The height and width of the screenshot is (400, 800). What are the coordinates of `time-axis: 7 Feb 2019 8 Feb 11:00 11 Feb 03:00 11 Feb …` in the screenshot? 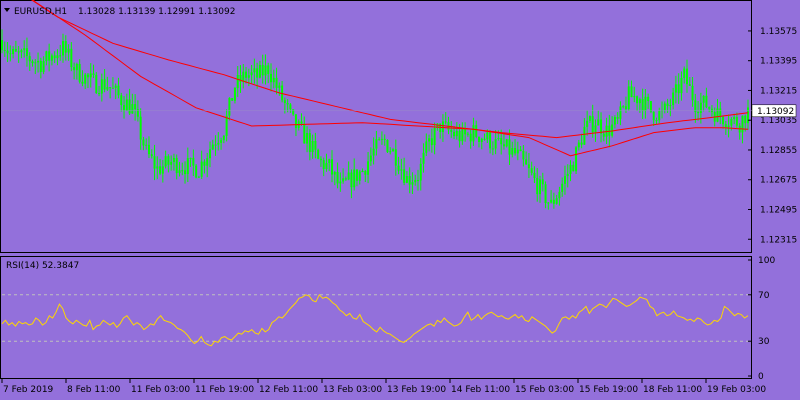 It's located at (383, 387).